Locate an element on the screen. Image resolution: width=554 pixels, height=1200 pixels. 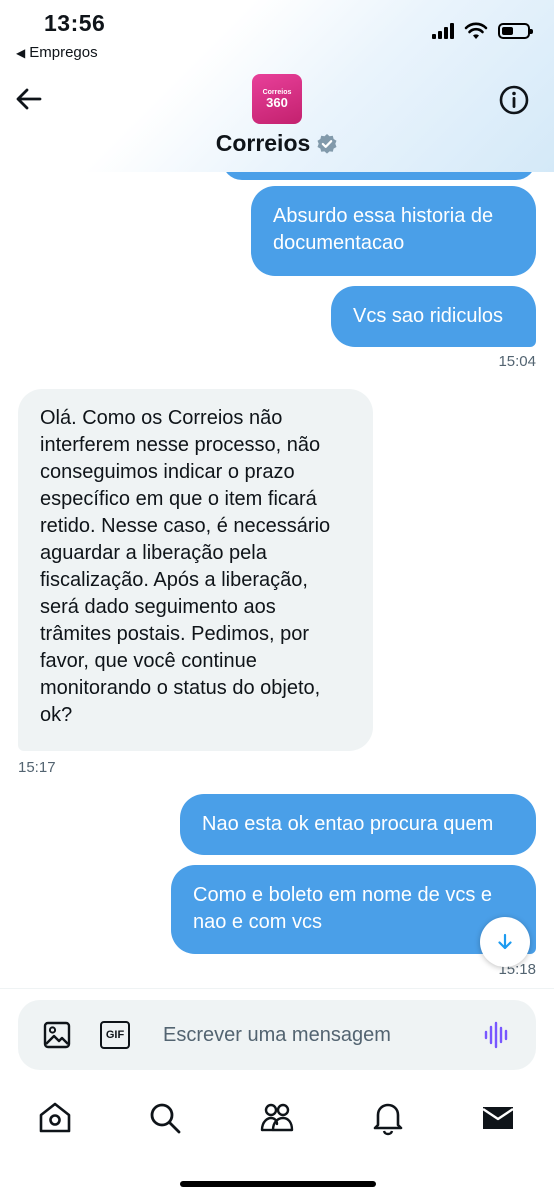
verified-badge-icon is located at coordinates (327, 143).